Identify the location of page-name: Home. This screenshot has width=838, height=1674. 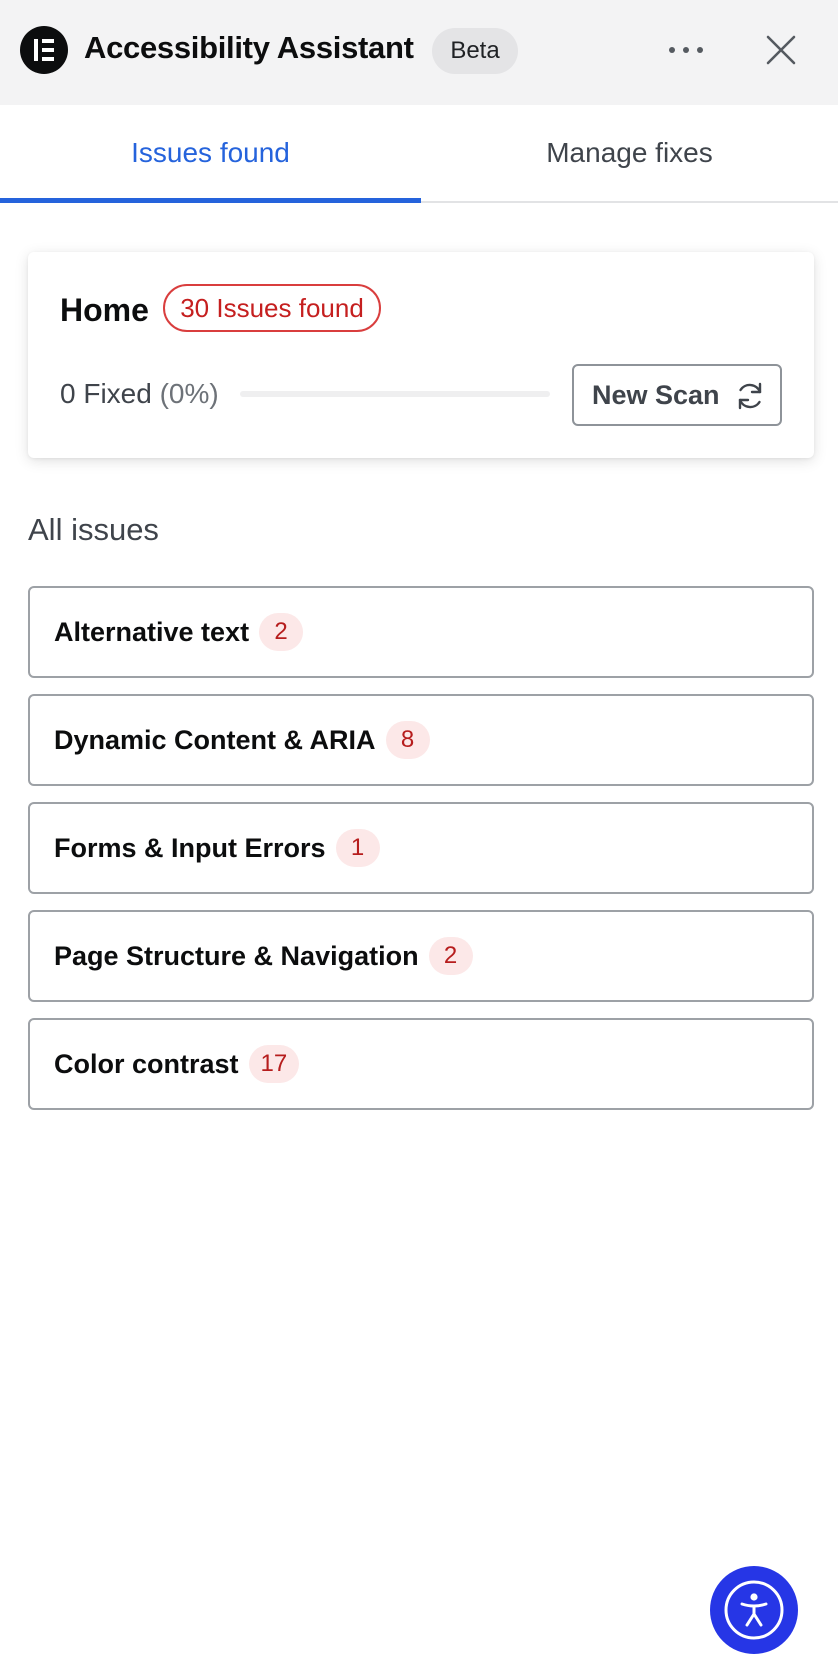
(104, 310).